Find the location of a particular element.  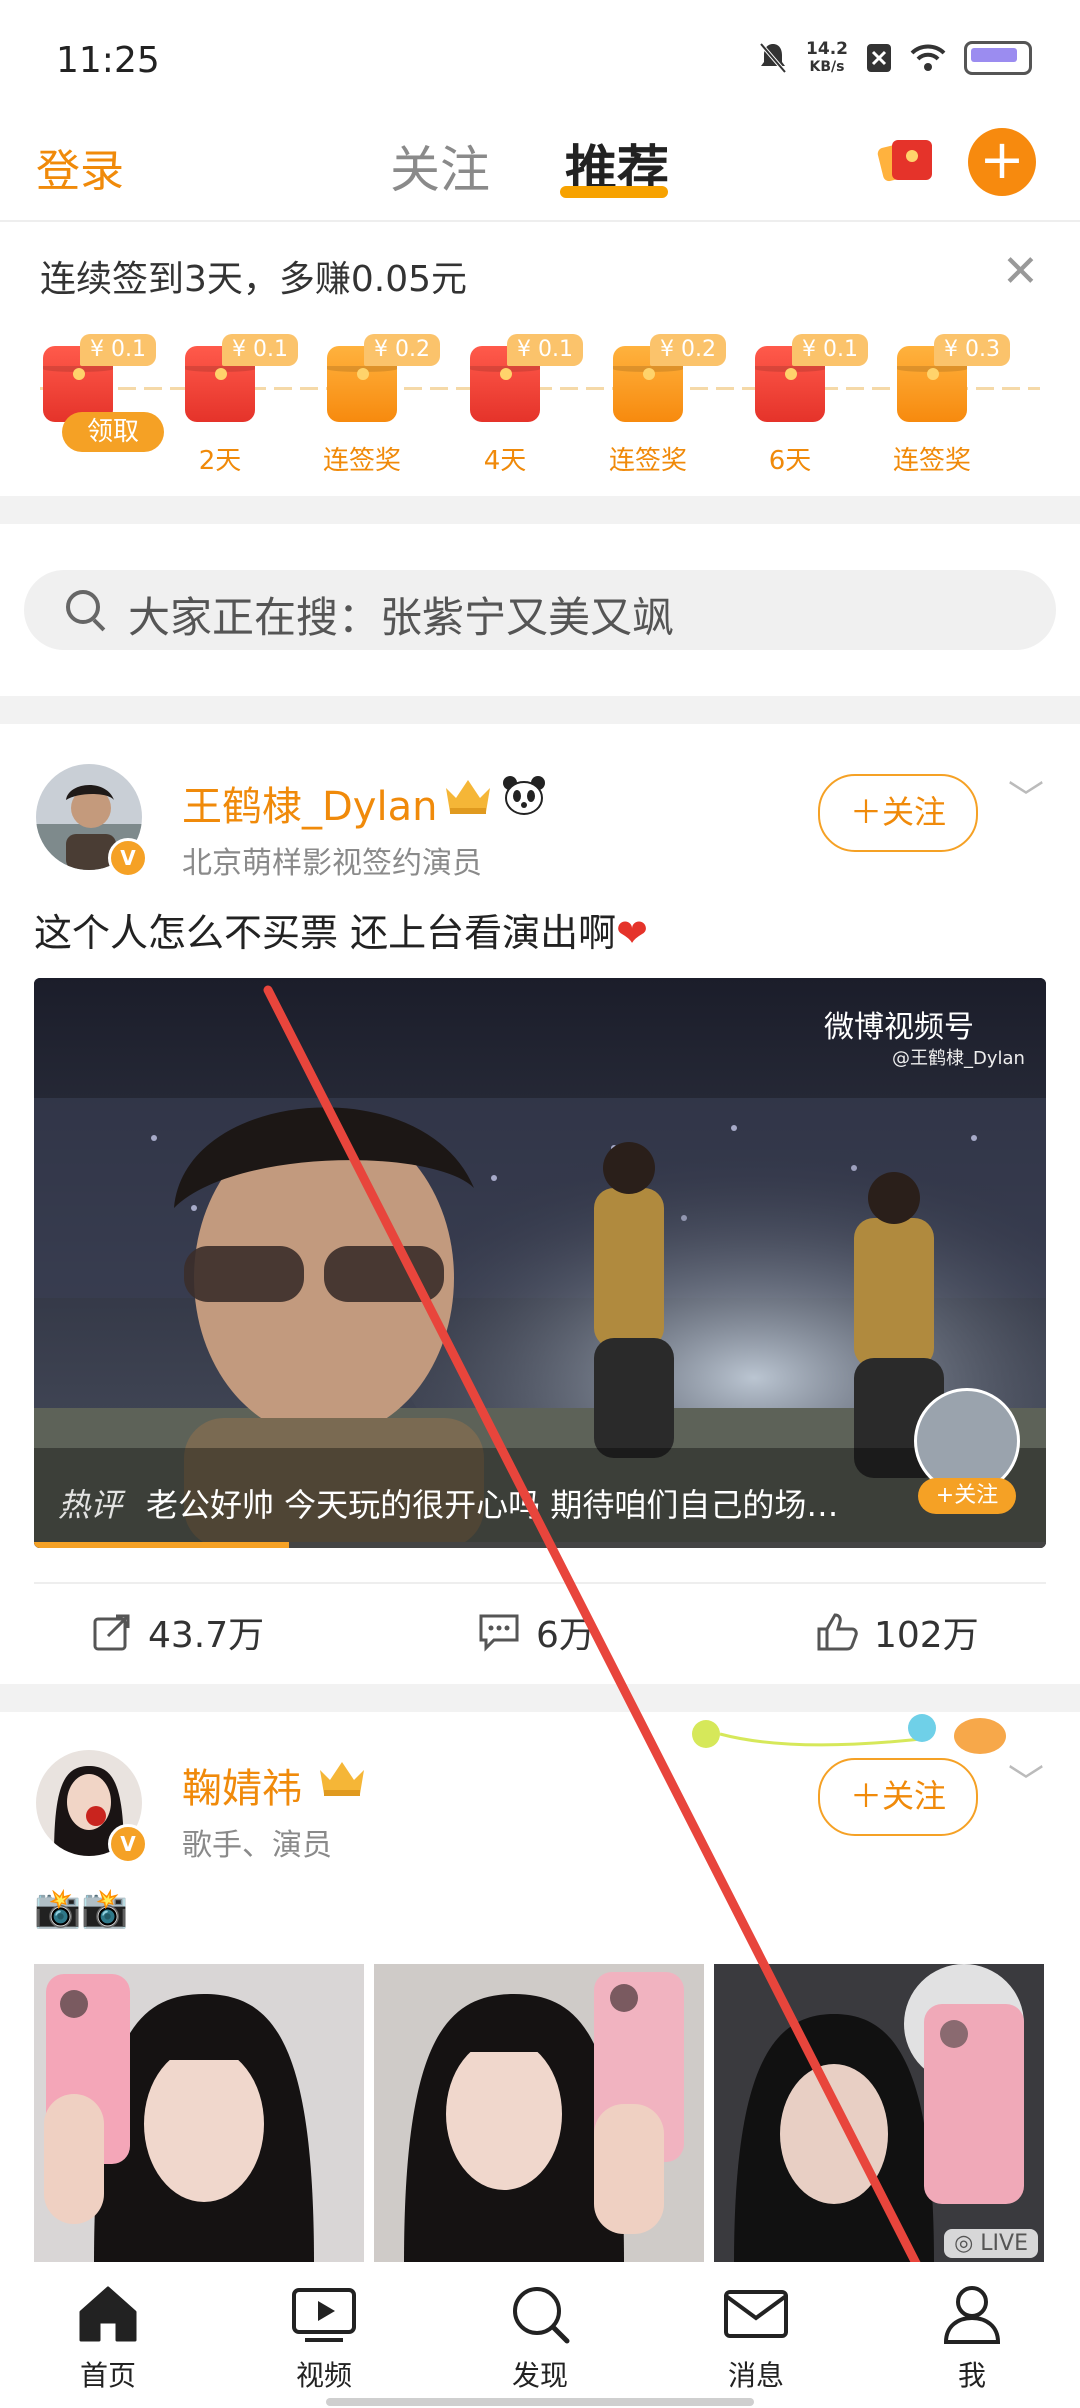

signin-day-label: 6天 is located at coordinates (790, 461).